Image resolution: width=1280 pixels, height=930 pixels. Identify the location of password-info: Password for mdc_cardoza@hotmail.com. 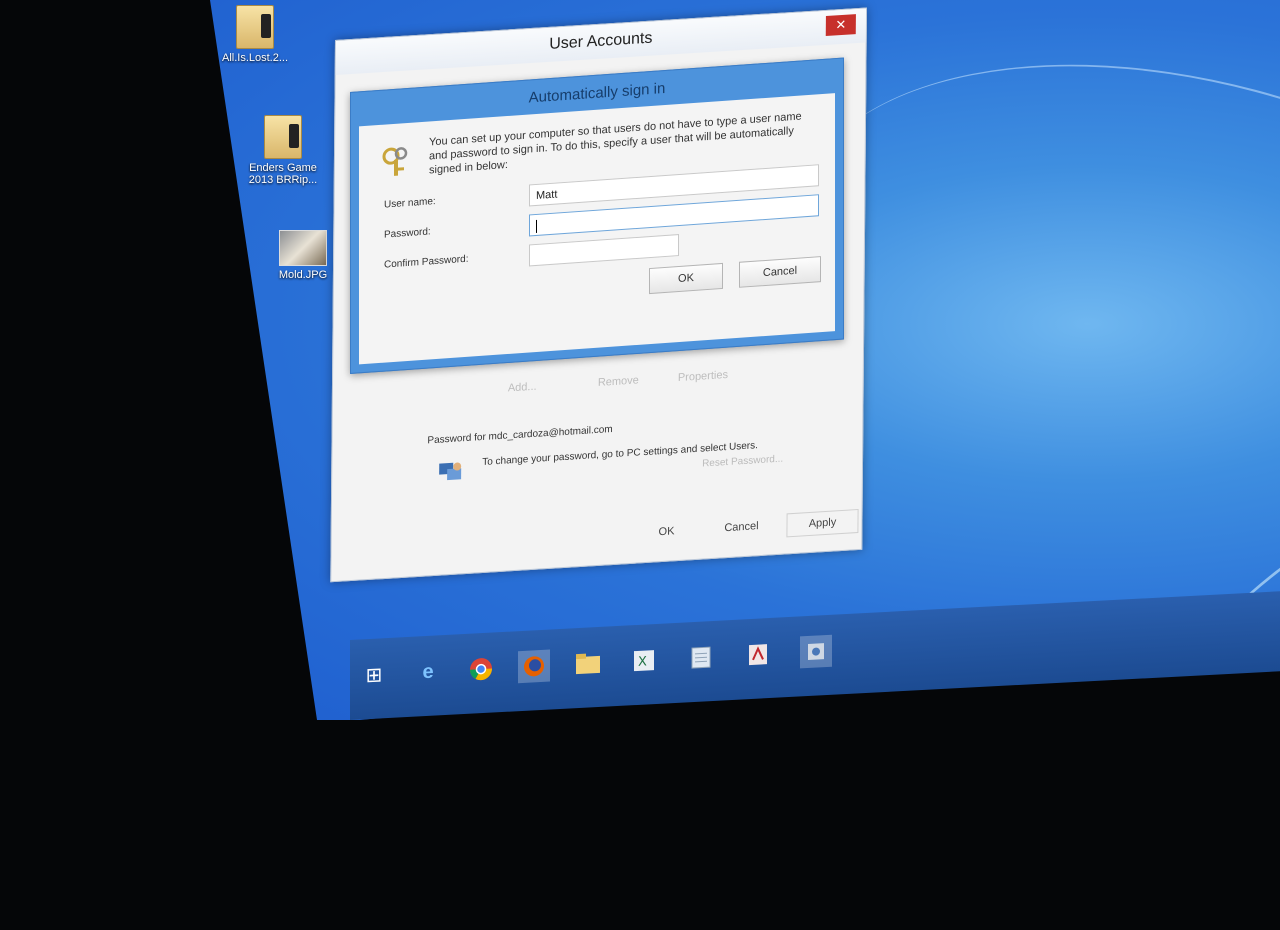
(520, 435).